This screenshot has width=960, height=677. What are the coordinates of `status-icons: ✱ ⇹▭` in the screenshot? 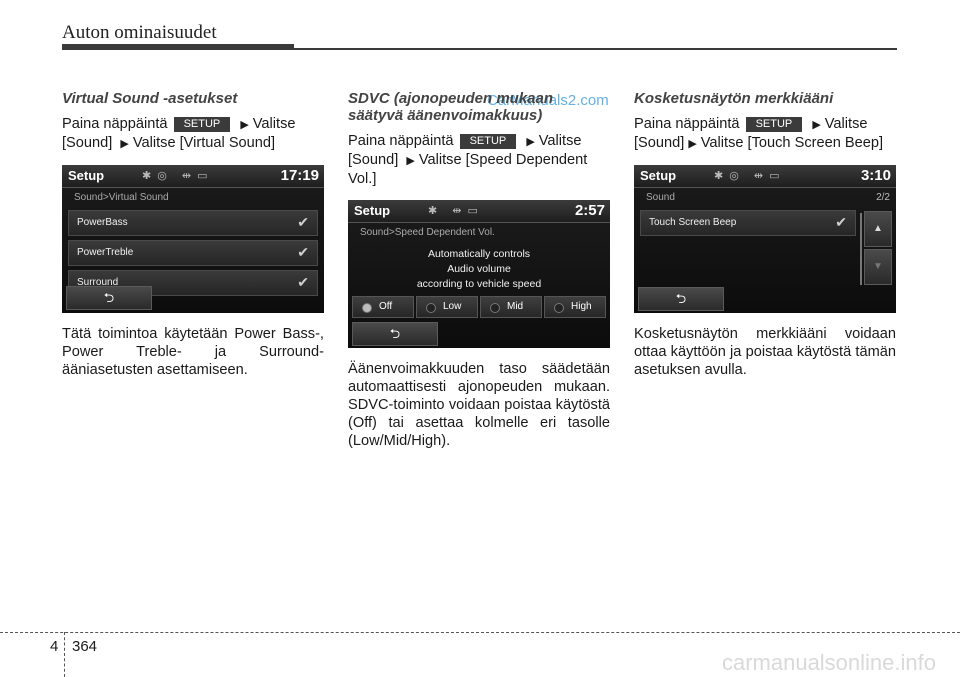 It's located at (456, 211).